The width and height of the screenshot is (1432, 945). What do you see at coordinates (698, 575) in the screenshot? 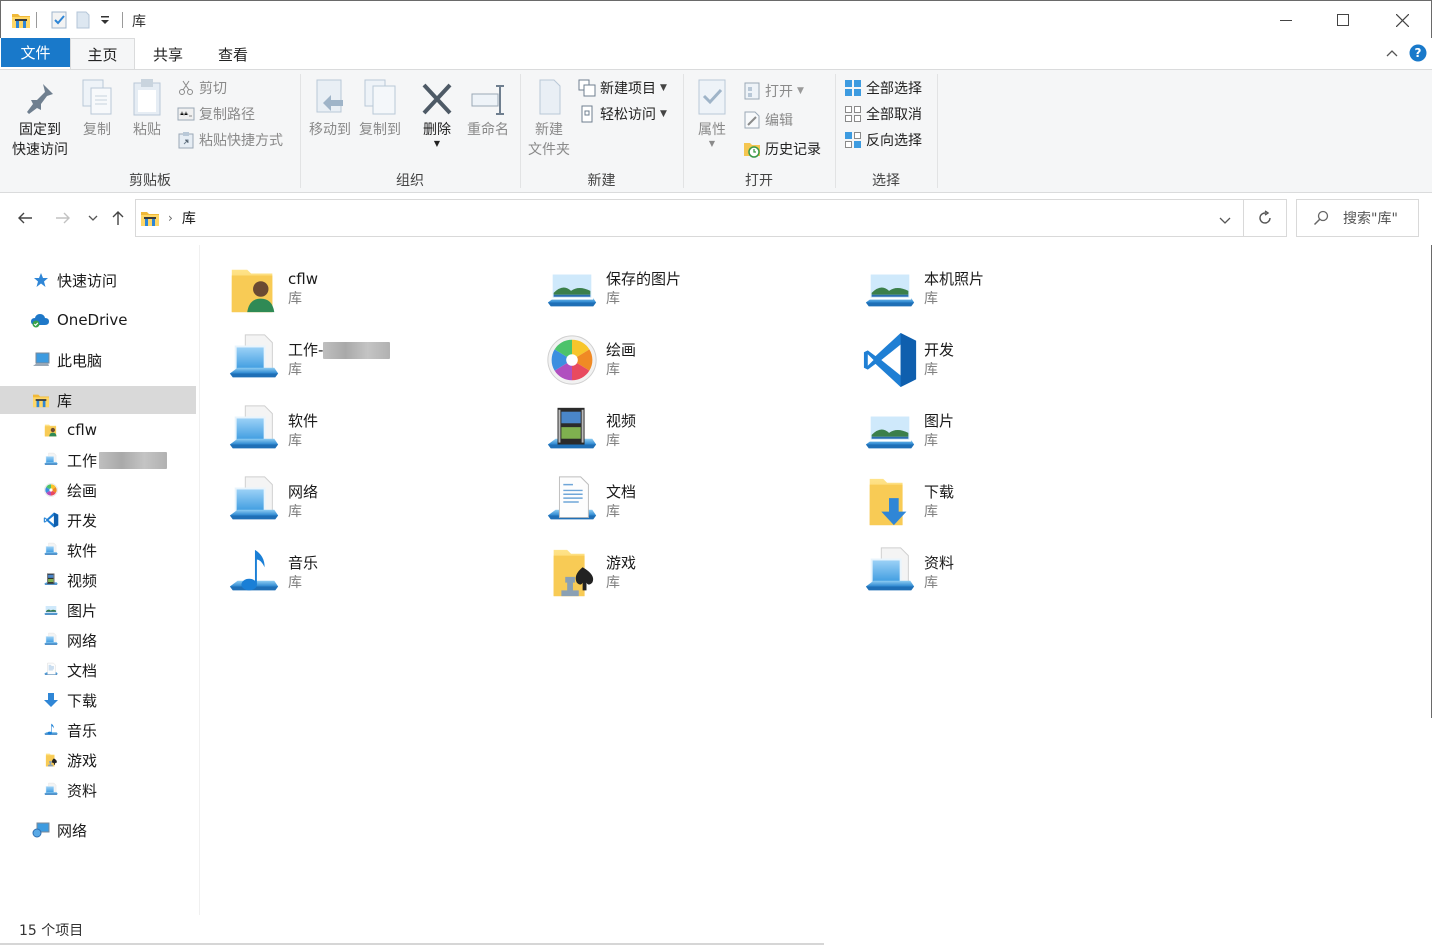
I see `library-tile-games: 游戏库` at bounding box center [698, 575].